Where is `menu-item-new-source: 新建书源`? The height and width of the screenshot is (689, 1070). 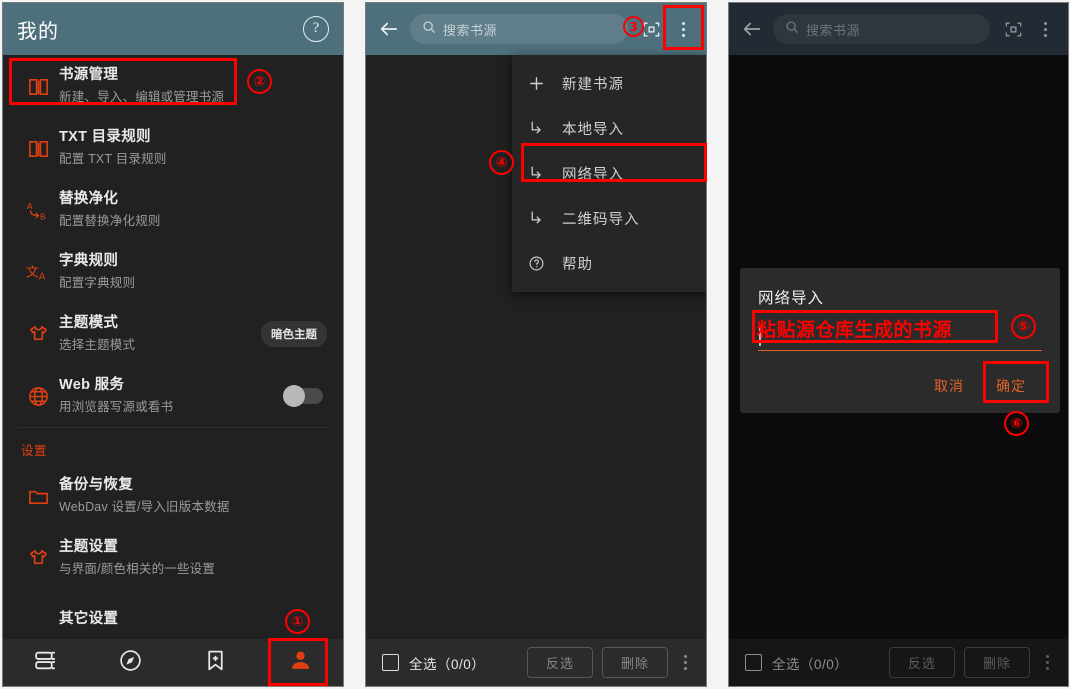 menu-item-new-source: 新建书源 is located at coordinates (609, 83).